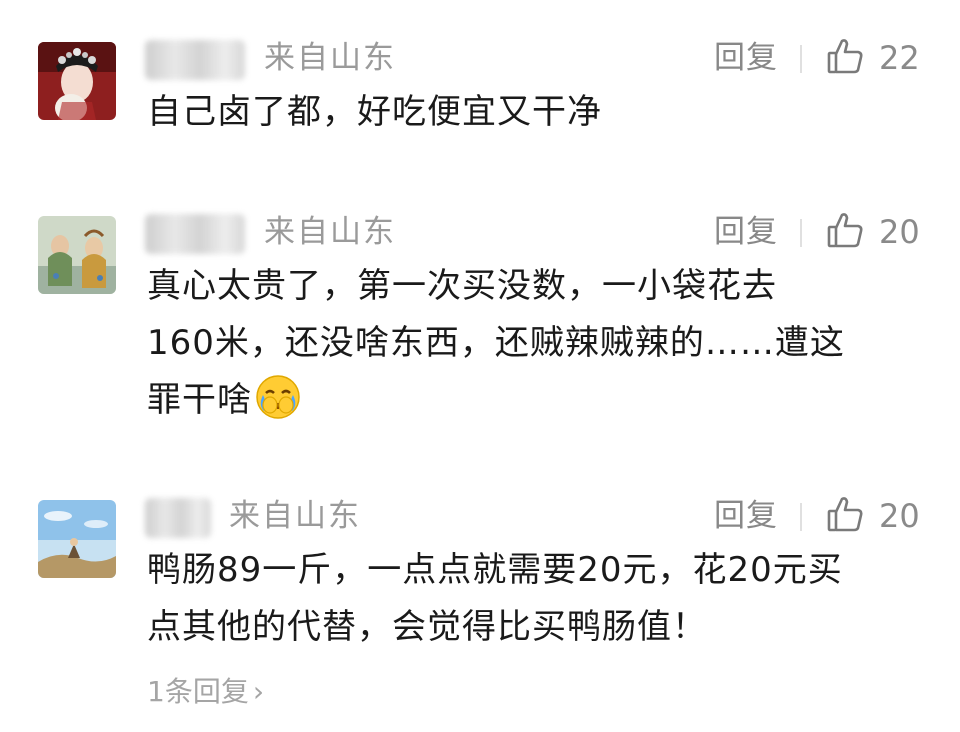  I want to click on view-replies-link: 1条回复 ›, so click(205, 692).